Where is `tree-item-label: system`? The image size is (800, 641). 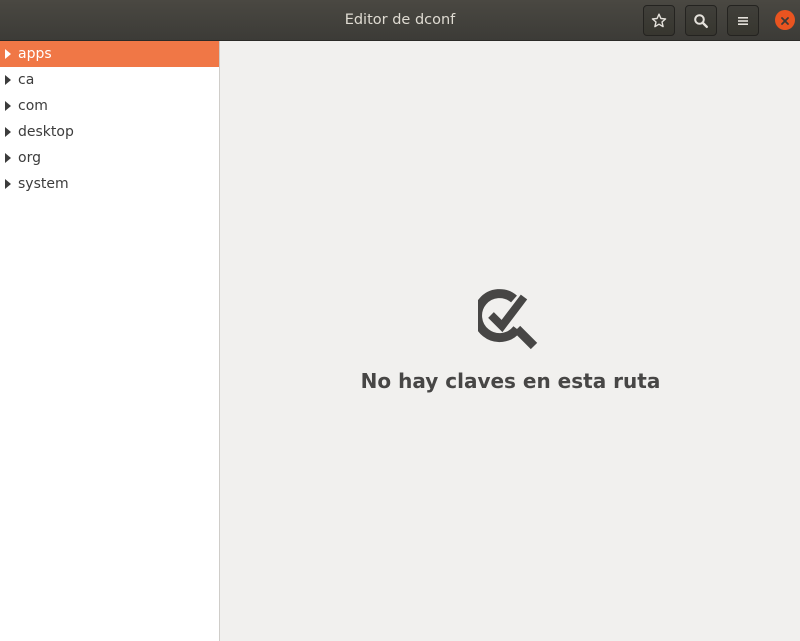
tree-item-label: system is located at coordinates (43, 184).